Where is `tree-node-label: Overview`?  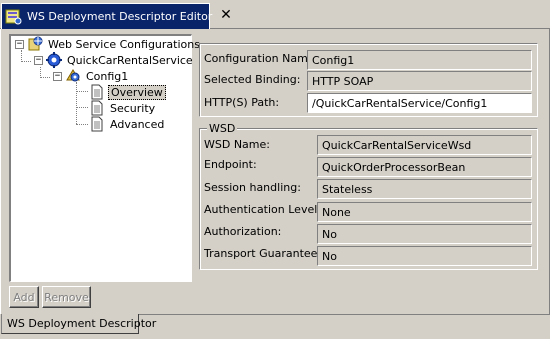 tree-node-label: Overview is located at coordinates (137, 92).